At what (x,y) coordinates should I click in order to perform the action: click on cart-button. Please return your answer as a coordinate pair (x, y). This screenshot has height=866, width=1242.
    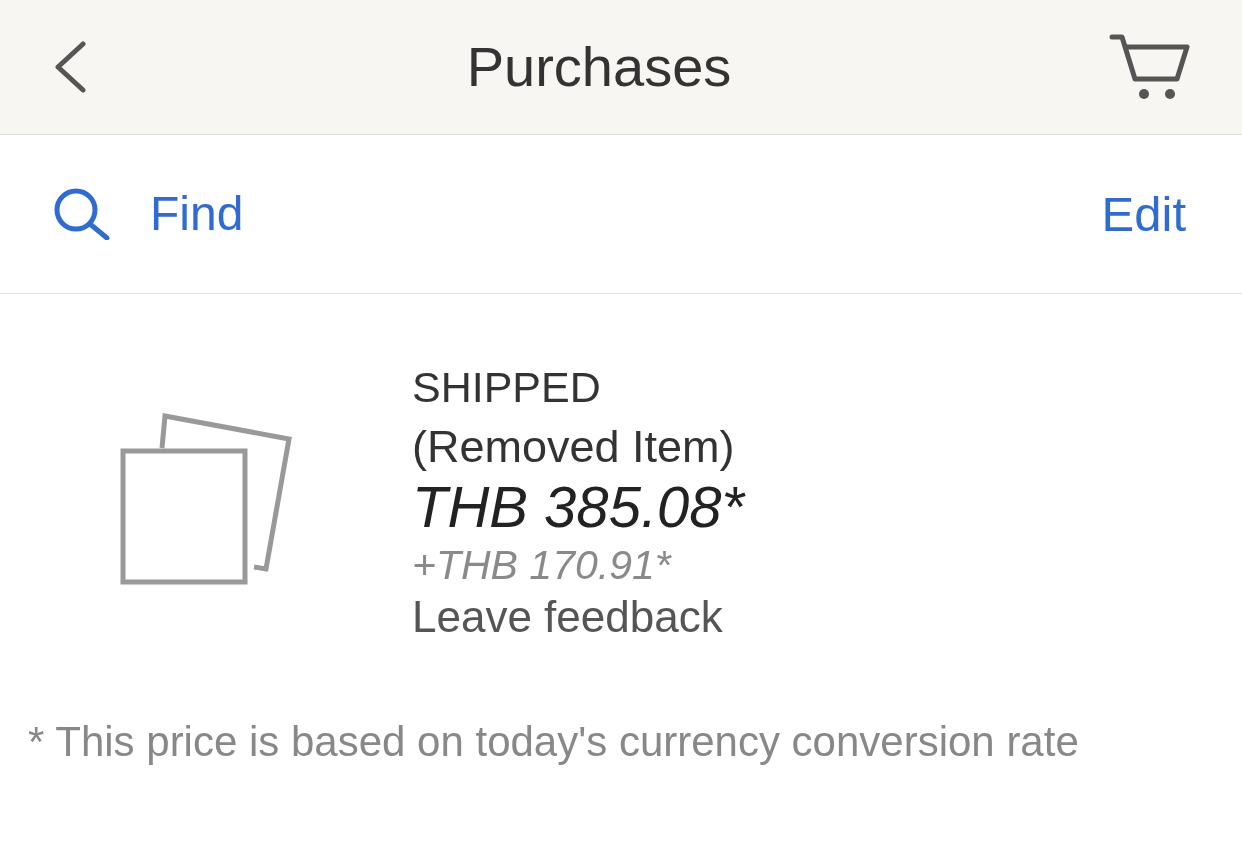
    Looking at the image, I should click on (1150, 67).